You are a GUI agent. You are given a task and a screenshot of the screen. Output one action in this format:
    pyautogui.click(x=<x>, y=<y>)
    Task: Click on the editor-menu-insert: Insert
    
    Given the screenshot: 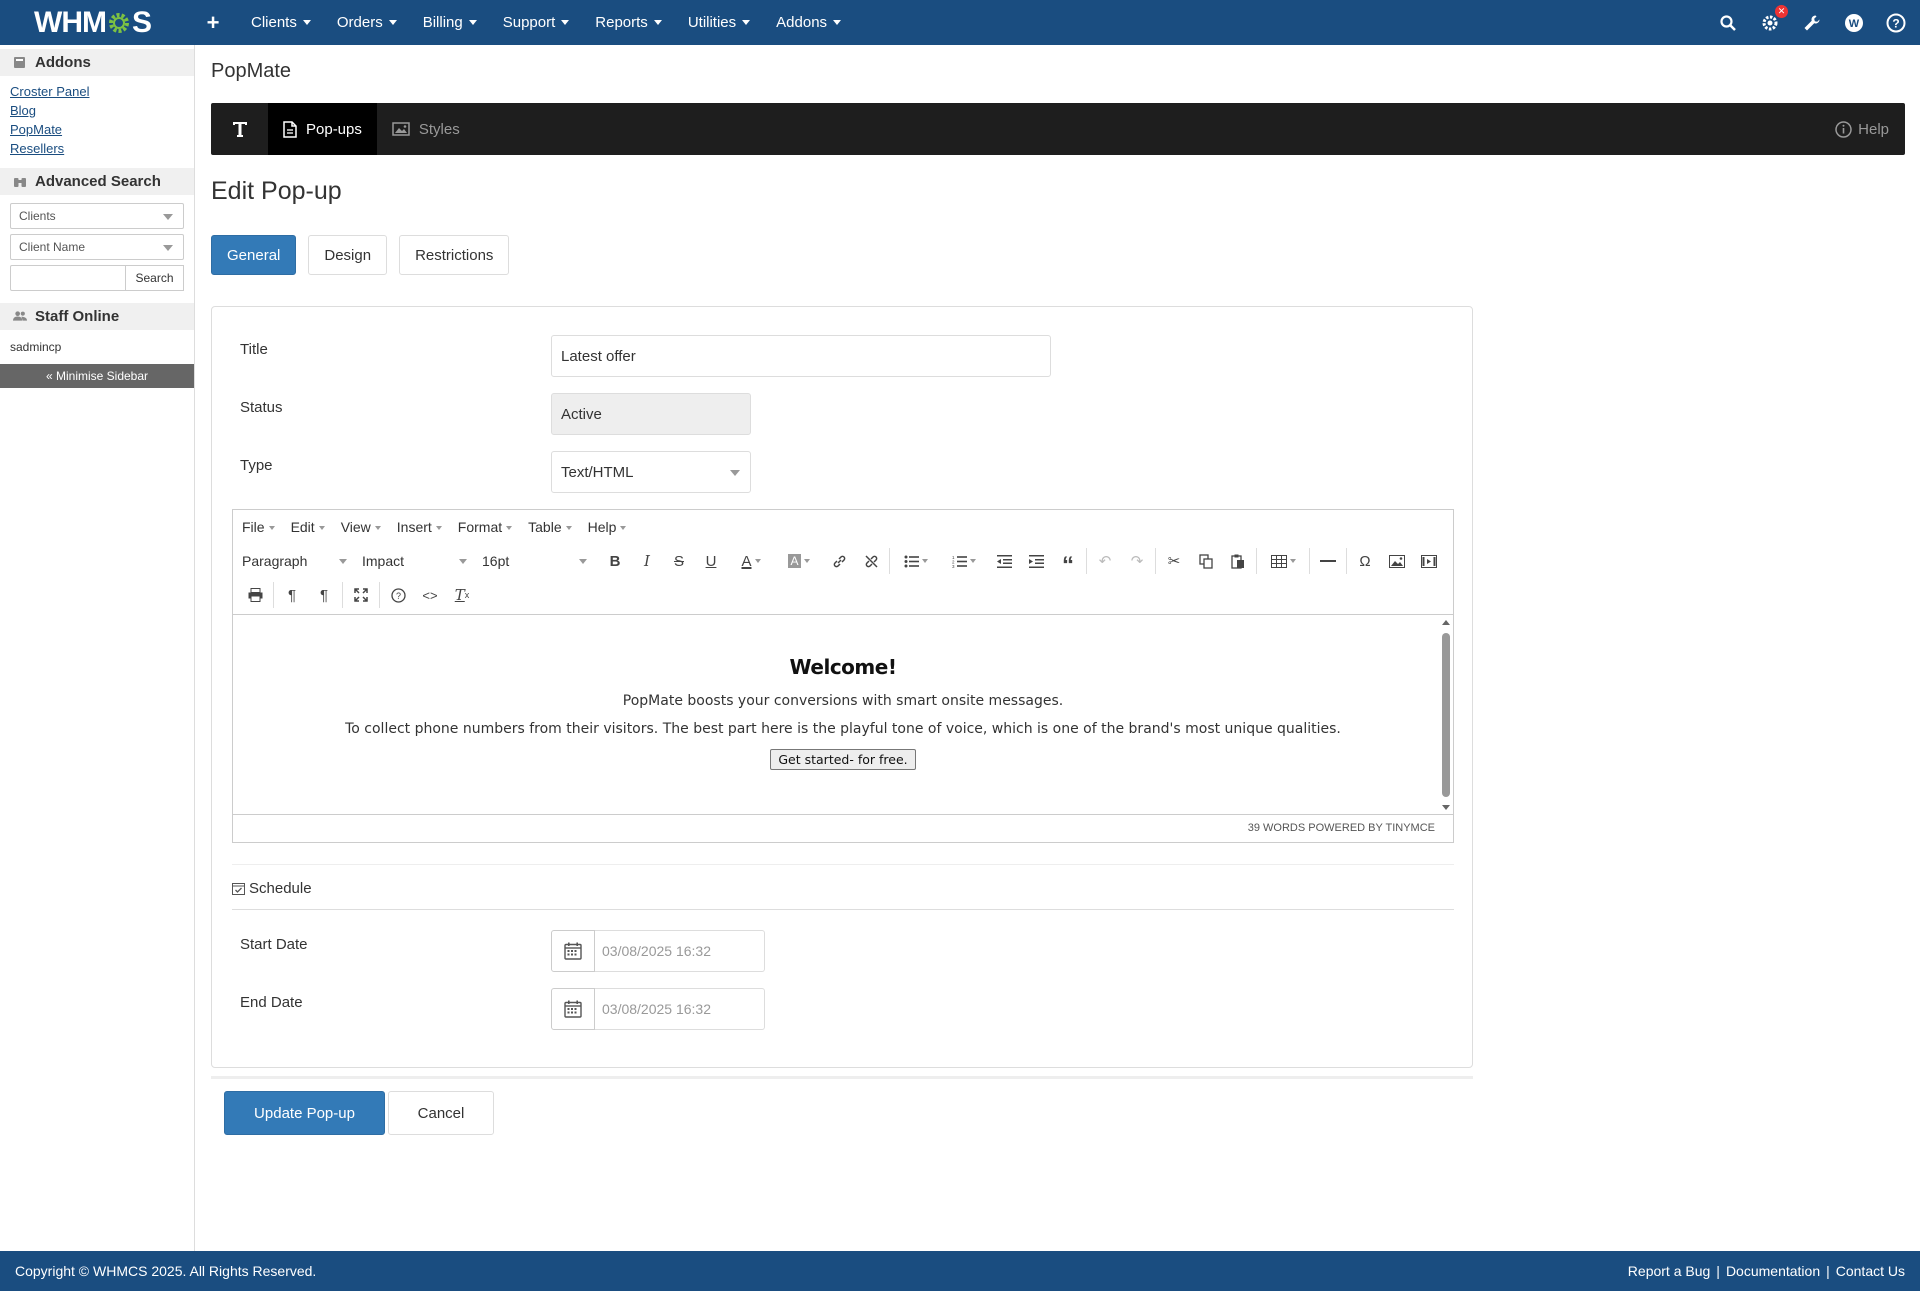 What is the action you would take?
    pyautogui.click(x=419, y=527)
    